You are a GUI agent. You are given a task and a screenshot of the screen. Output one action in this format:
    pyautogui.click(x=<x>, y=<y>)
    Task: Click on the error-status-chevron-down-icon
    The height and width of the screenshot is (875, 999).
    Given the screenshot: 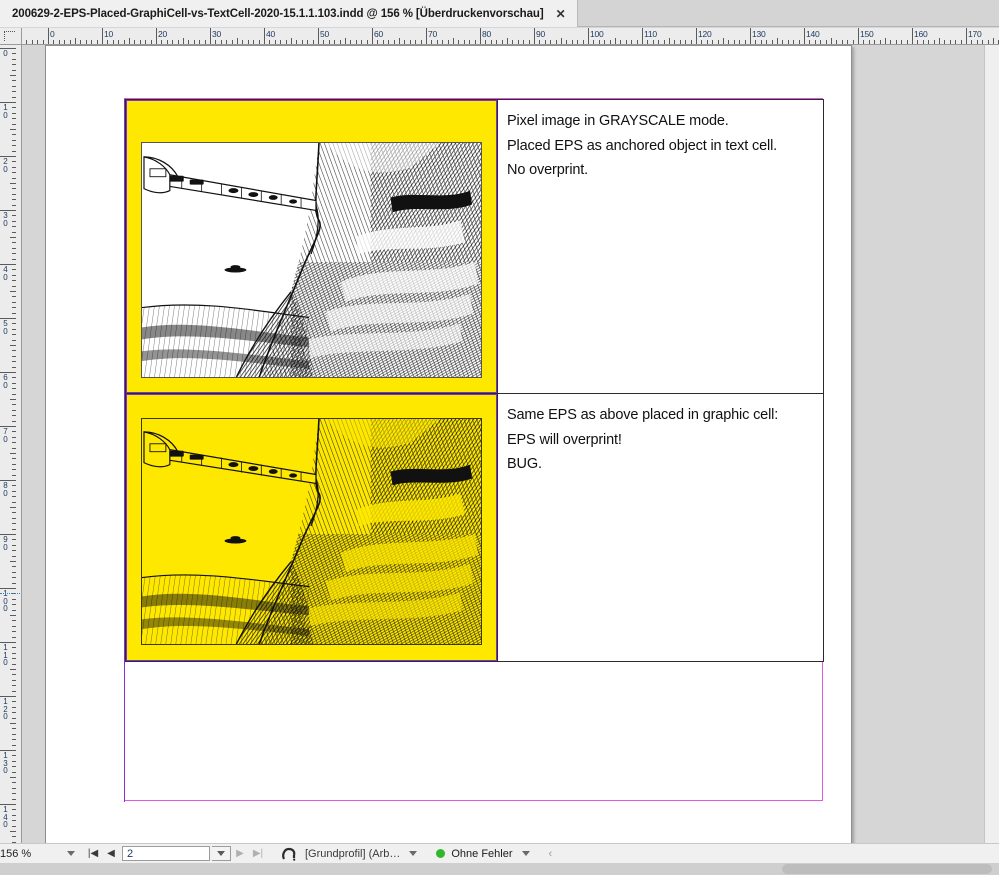 What is the action you would take?
    pyautogui.click(x=525, y=853)
    